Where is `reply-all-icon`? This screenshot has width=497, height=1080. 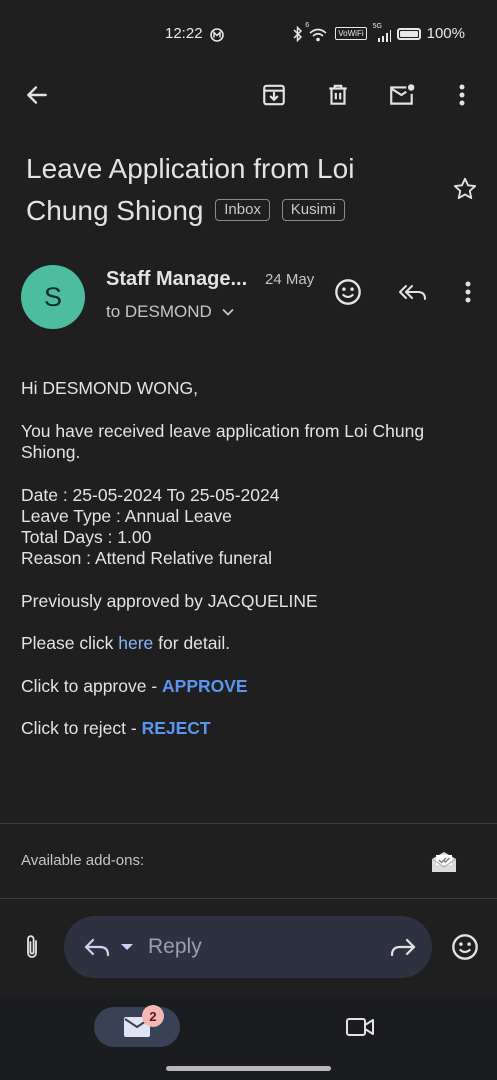 reply-all-icon is located at coordinates (412, 292).